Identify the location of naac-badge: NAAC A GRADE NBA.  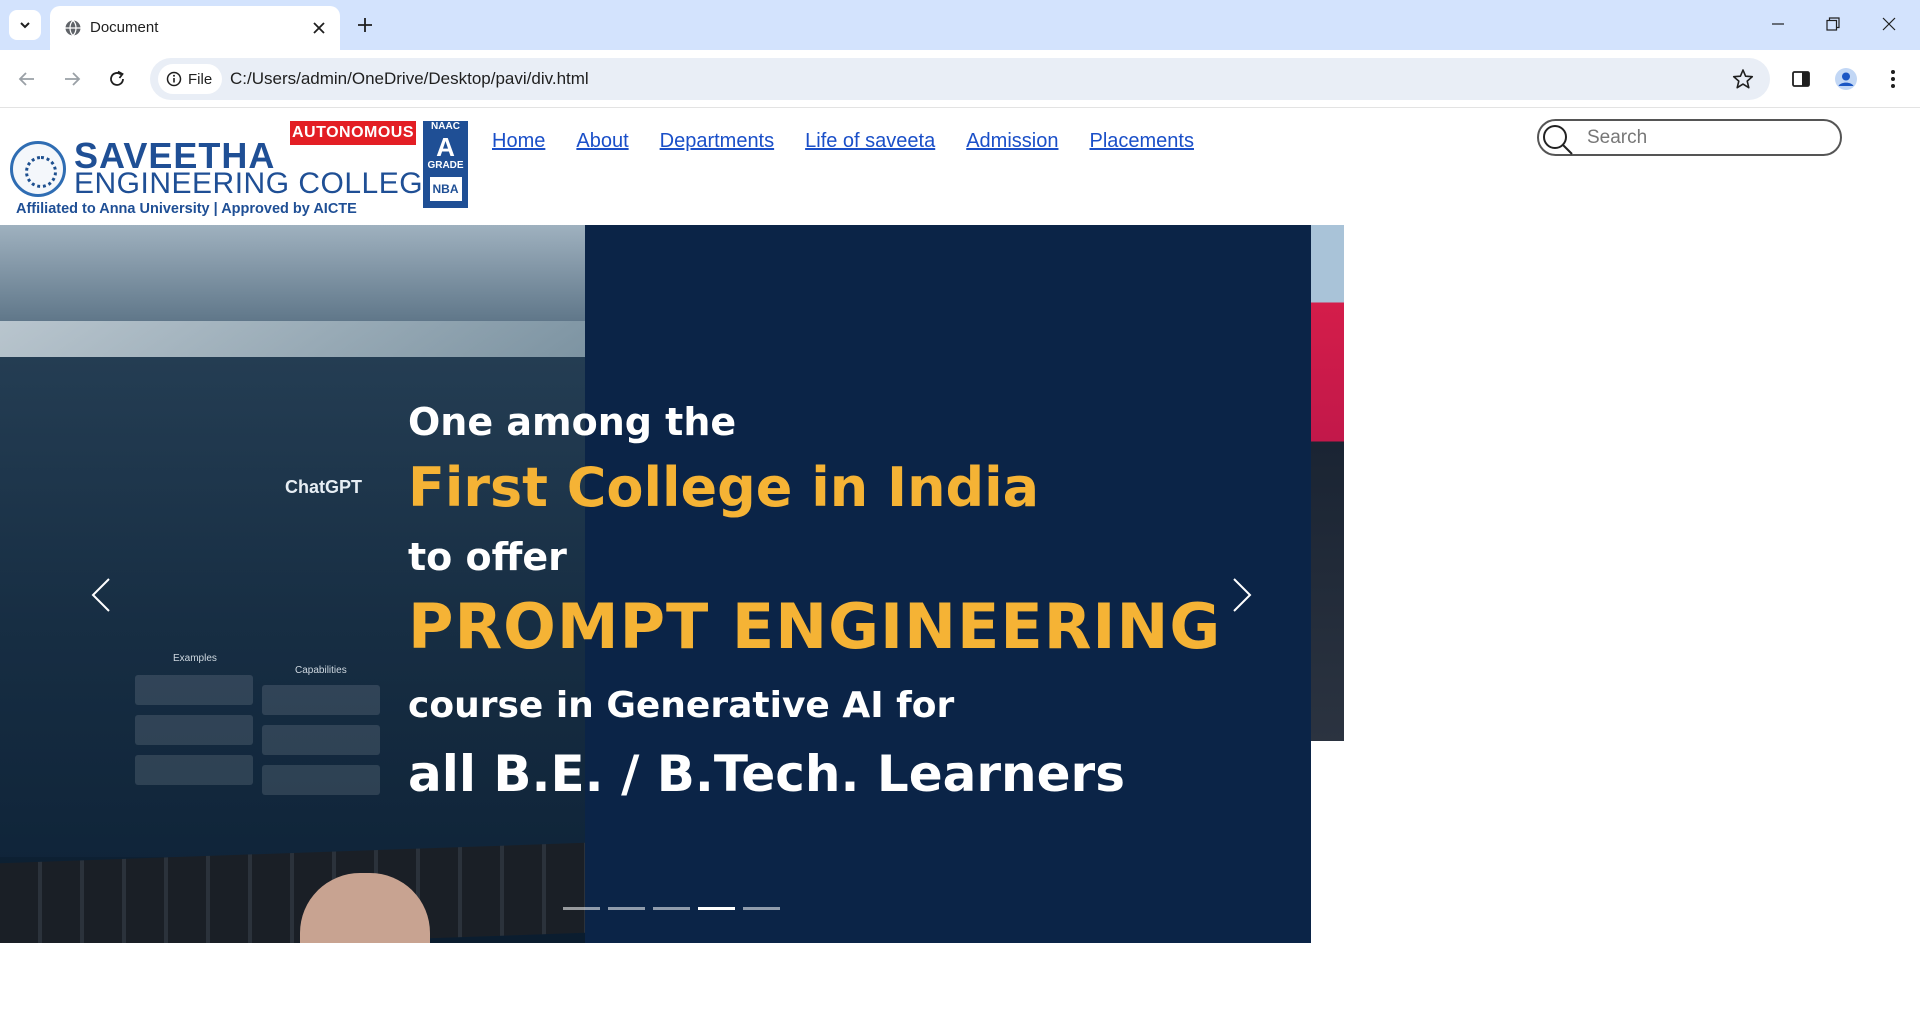
(445, 164).